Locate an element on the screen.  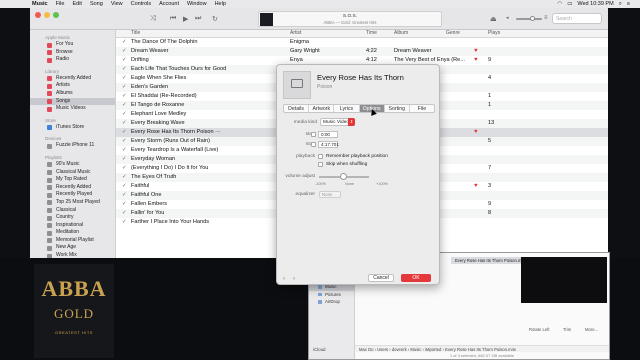
artist-column-header: Artist is located at coordinates (328, 33).